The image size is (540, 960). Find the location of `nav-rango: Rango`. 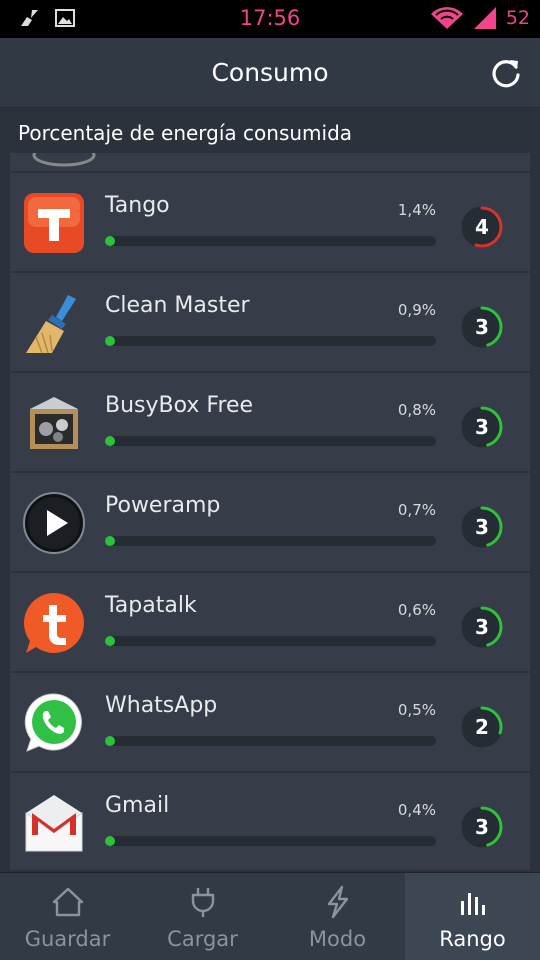

nav-rango: Rango is located at coordinates (472, 916).